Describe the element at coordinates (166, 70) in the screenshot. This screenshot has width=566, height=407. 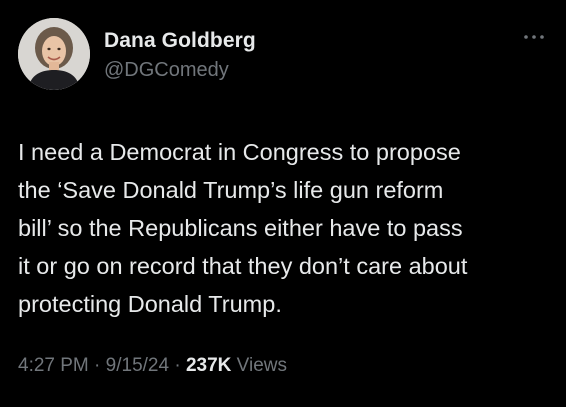
I see `author-handle: @DGComedy` at that location.